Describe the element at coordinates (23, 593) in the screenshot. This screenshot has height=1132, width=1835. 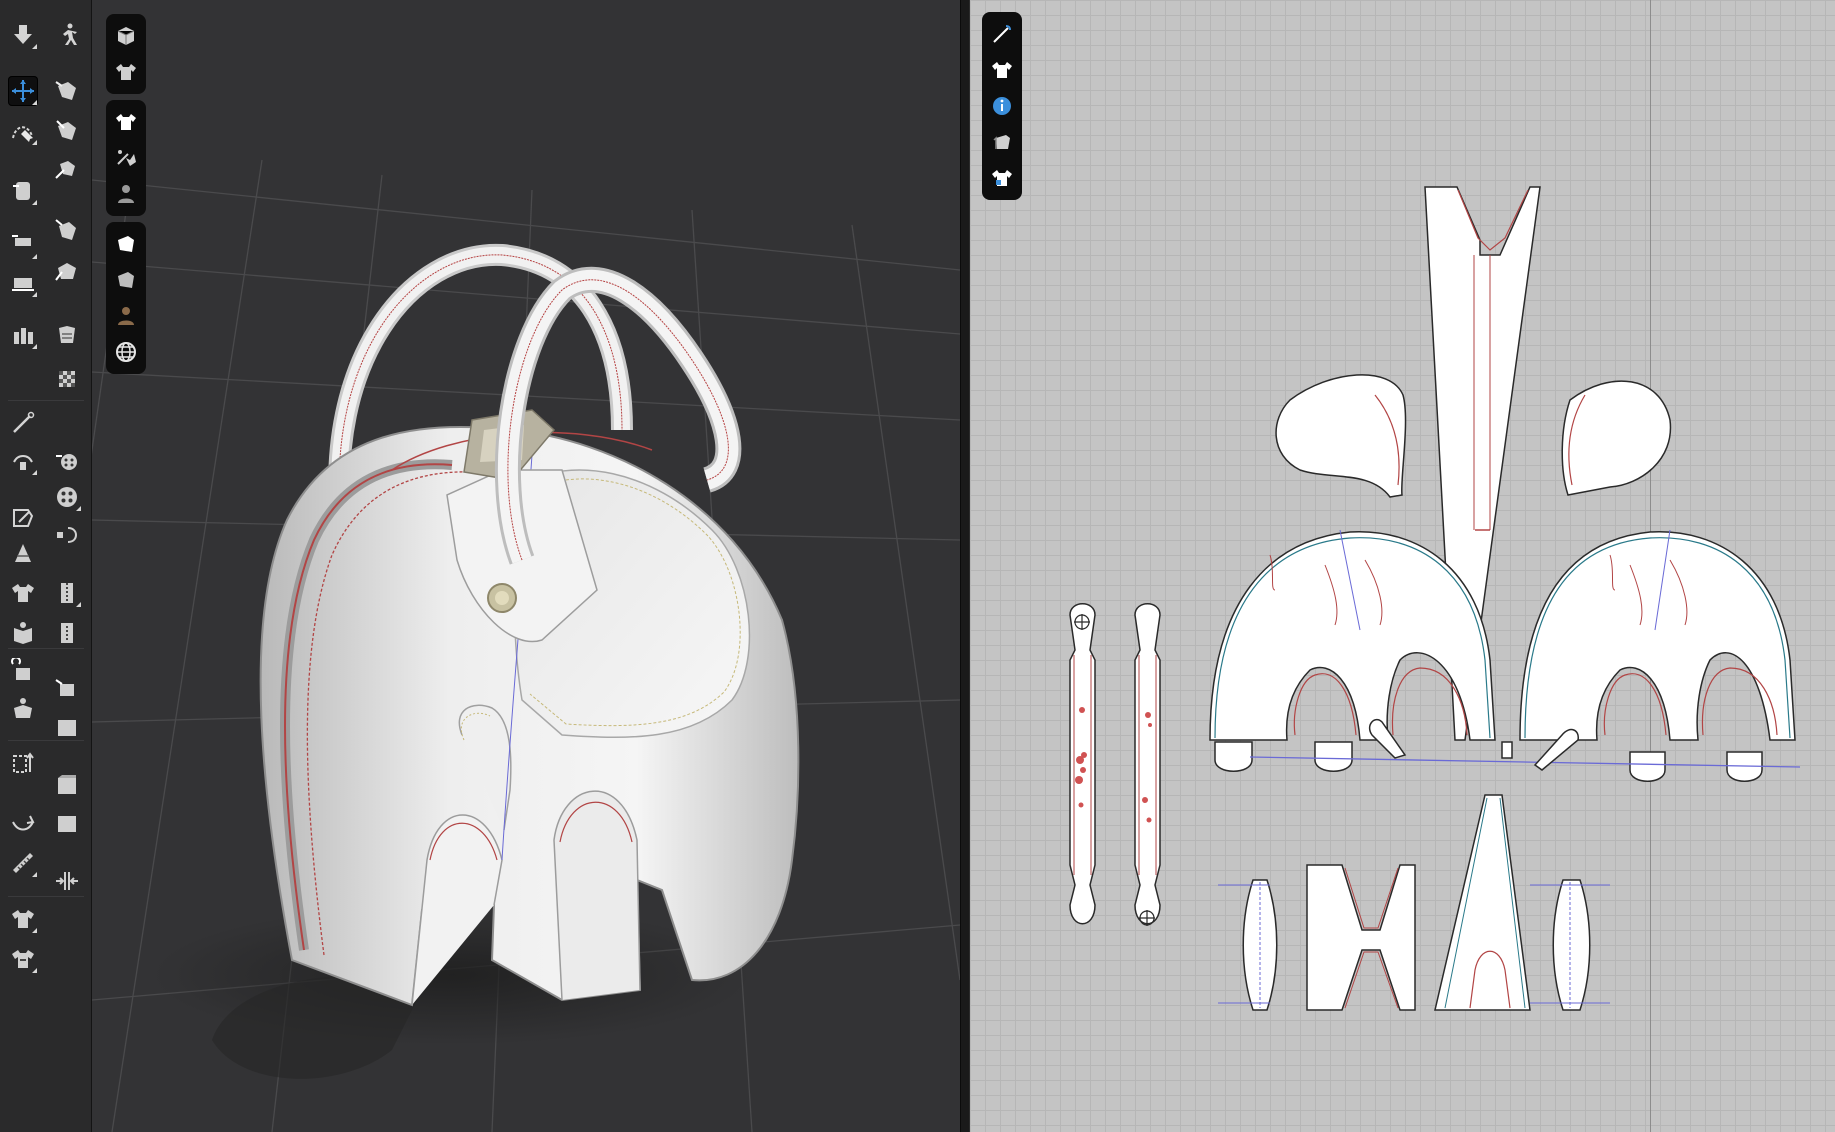
I see `shirt-tool-icon` at that location.